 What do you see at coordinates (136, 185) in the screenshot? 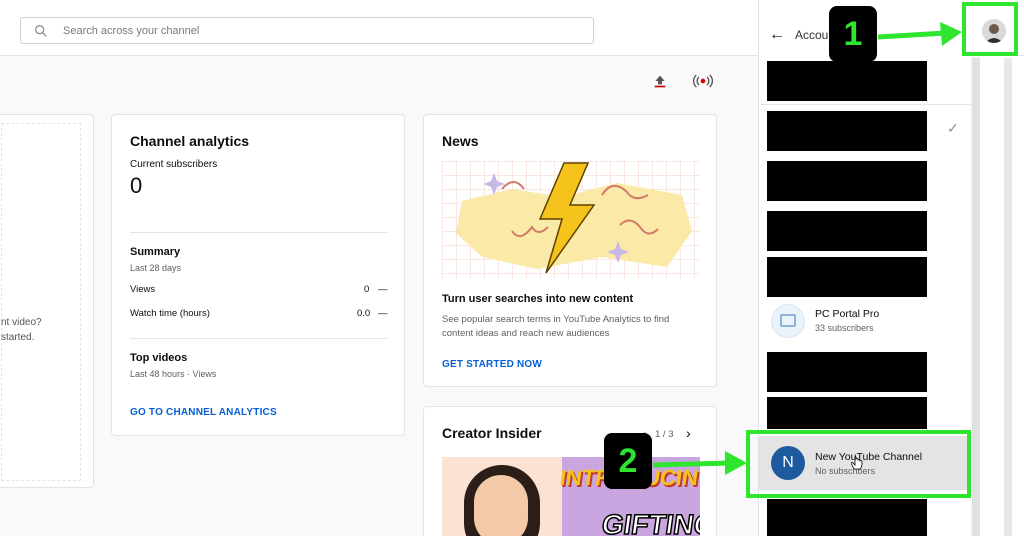
I see `current-subscribers-value: 0` at bounding box center [136, 185].